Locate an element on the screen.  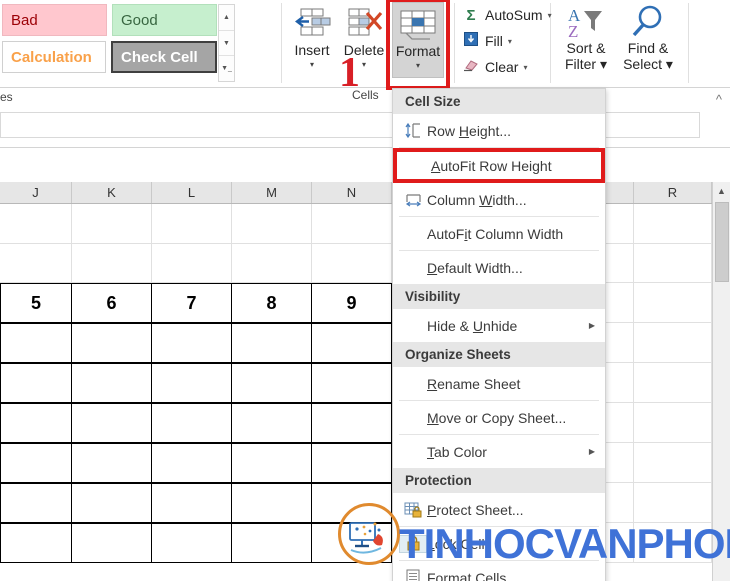
cell-value-6: 6 is located at coordinates (112, 303).